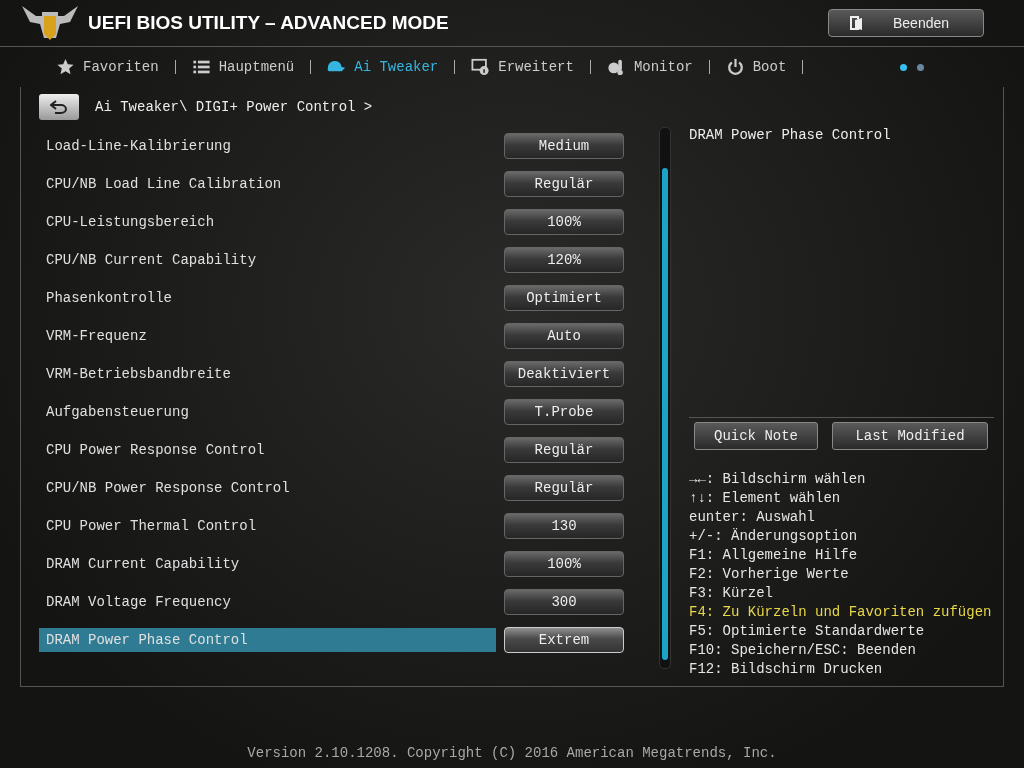 The height and width of the screenshot is (768, 1024). Describe the element at coordinates (735, 67) in the screenshot. I see `power-icon` at that location.